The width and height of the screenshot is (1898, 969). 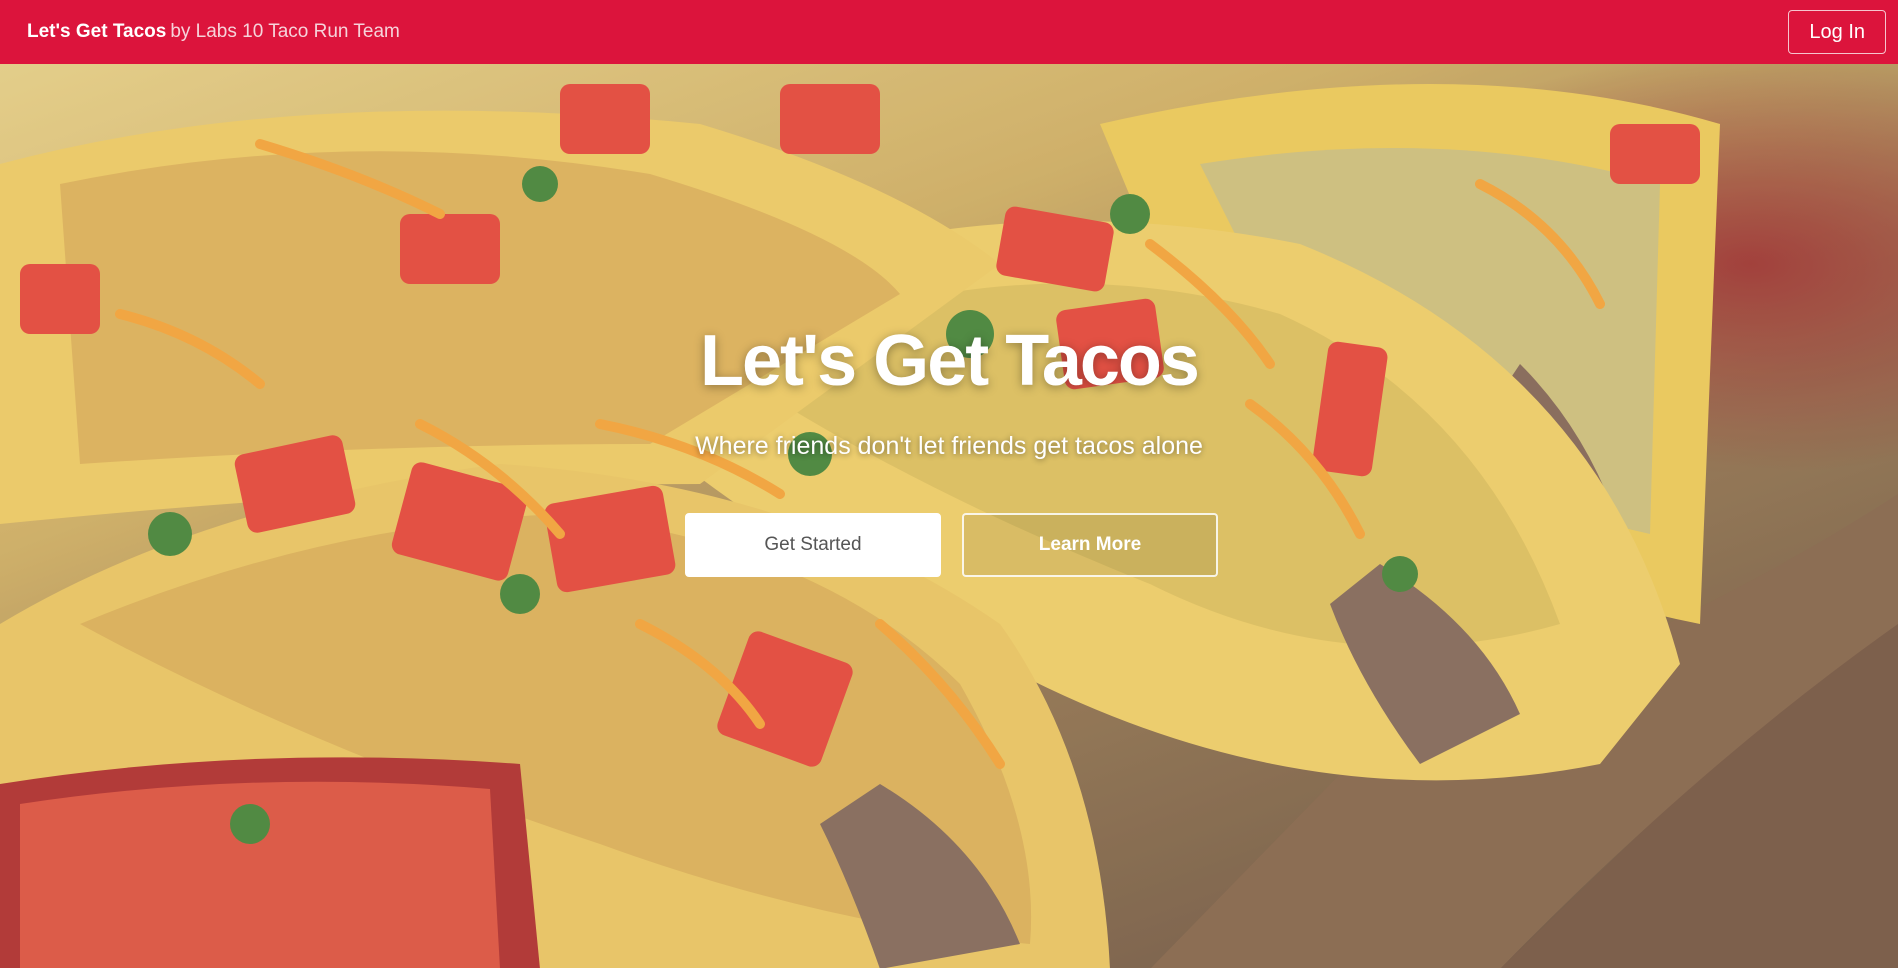 I want to click on learn-more-button: Learn More, so click(x=1090, y=545).